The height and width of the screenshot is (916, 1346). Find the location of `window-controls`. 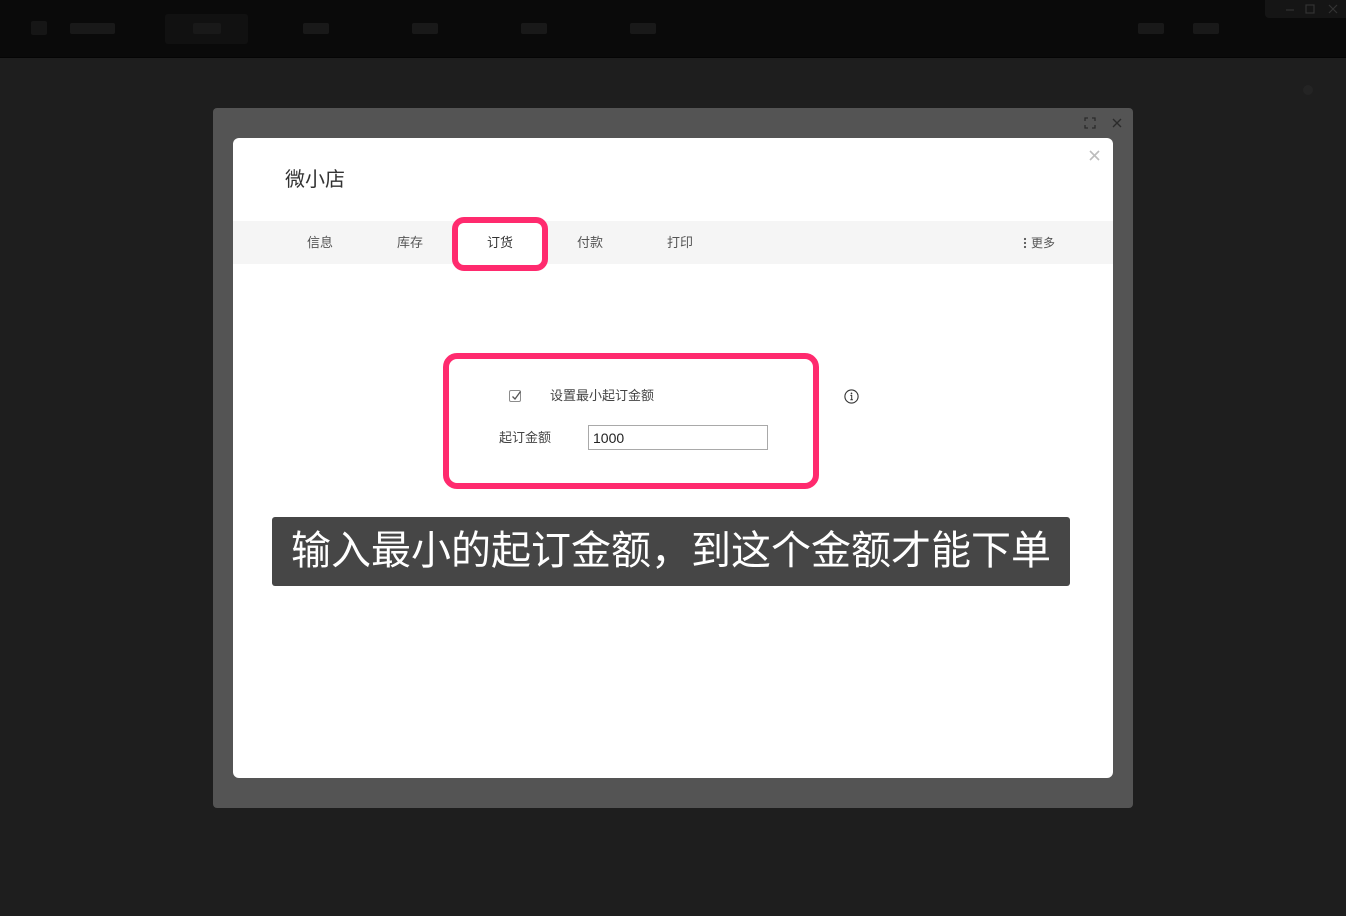

window-controls is located at coordinates (1305, 9).